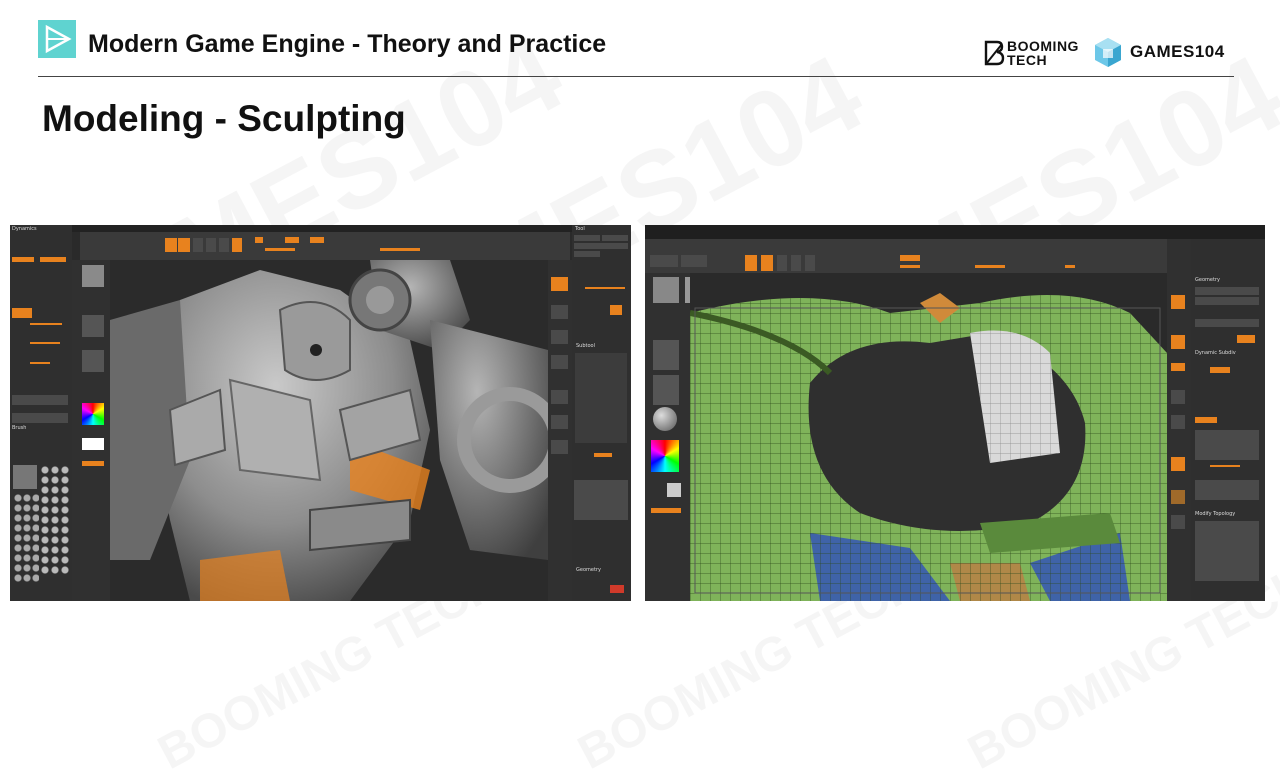  What do you see at coordinates (57, 39) in the screenshot?
I see `play-logo-icon` at bounding box center [57, 39].